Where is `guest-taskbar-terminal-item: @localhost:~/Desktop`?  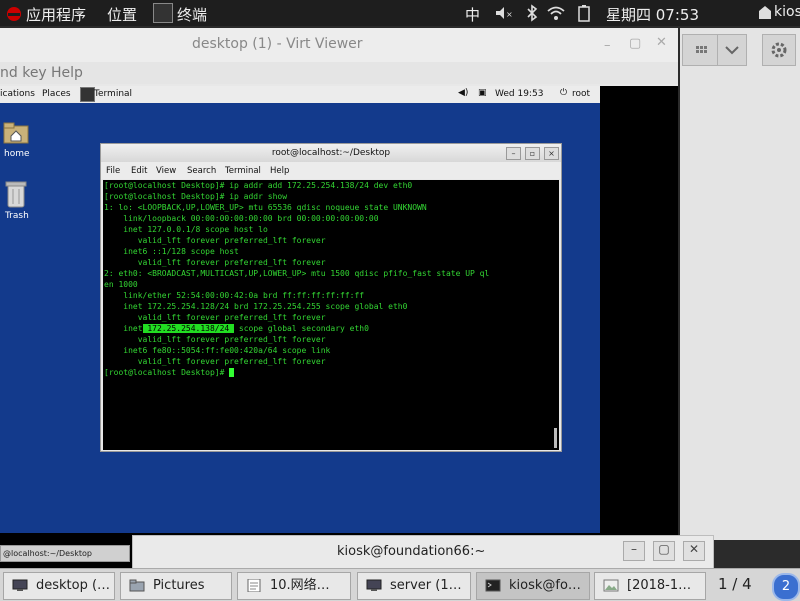 guest-taskbar-terminal-item: @localhost:~/Desktop is located at coordinates (65, 553).